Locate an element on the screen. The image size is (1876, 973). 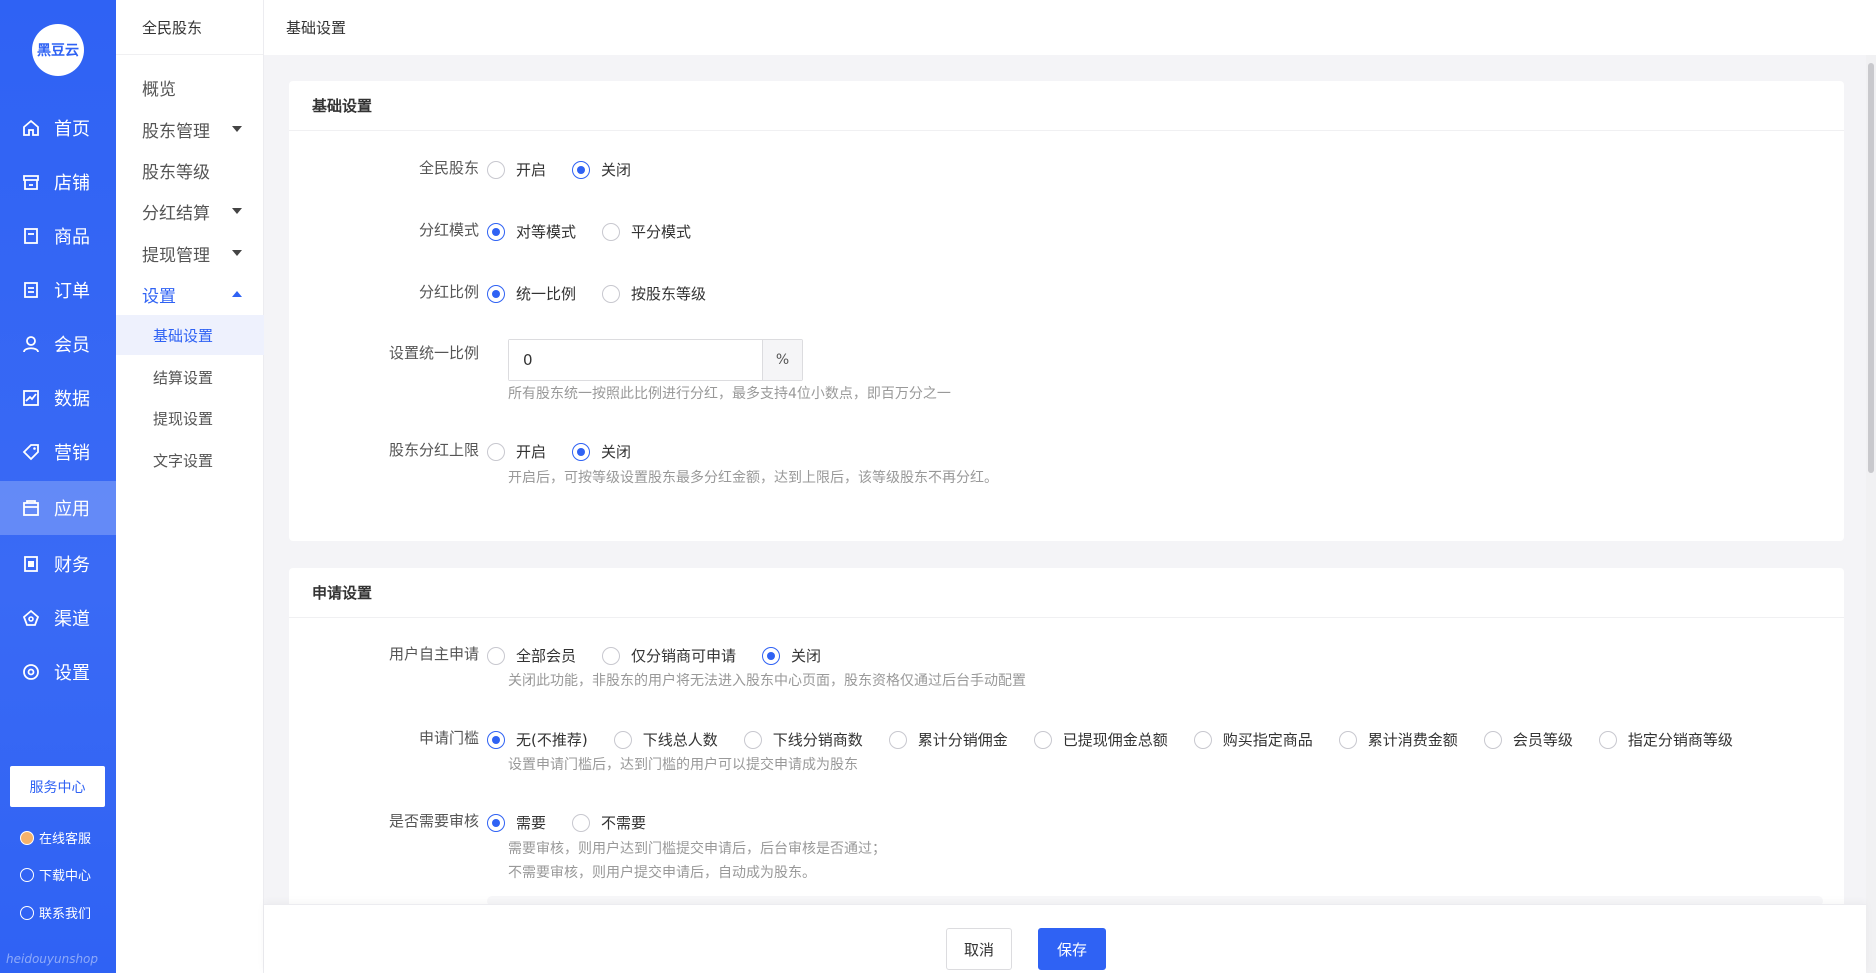
service-center-button: 服务中心 is located at coordinates (57, 786).